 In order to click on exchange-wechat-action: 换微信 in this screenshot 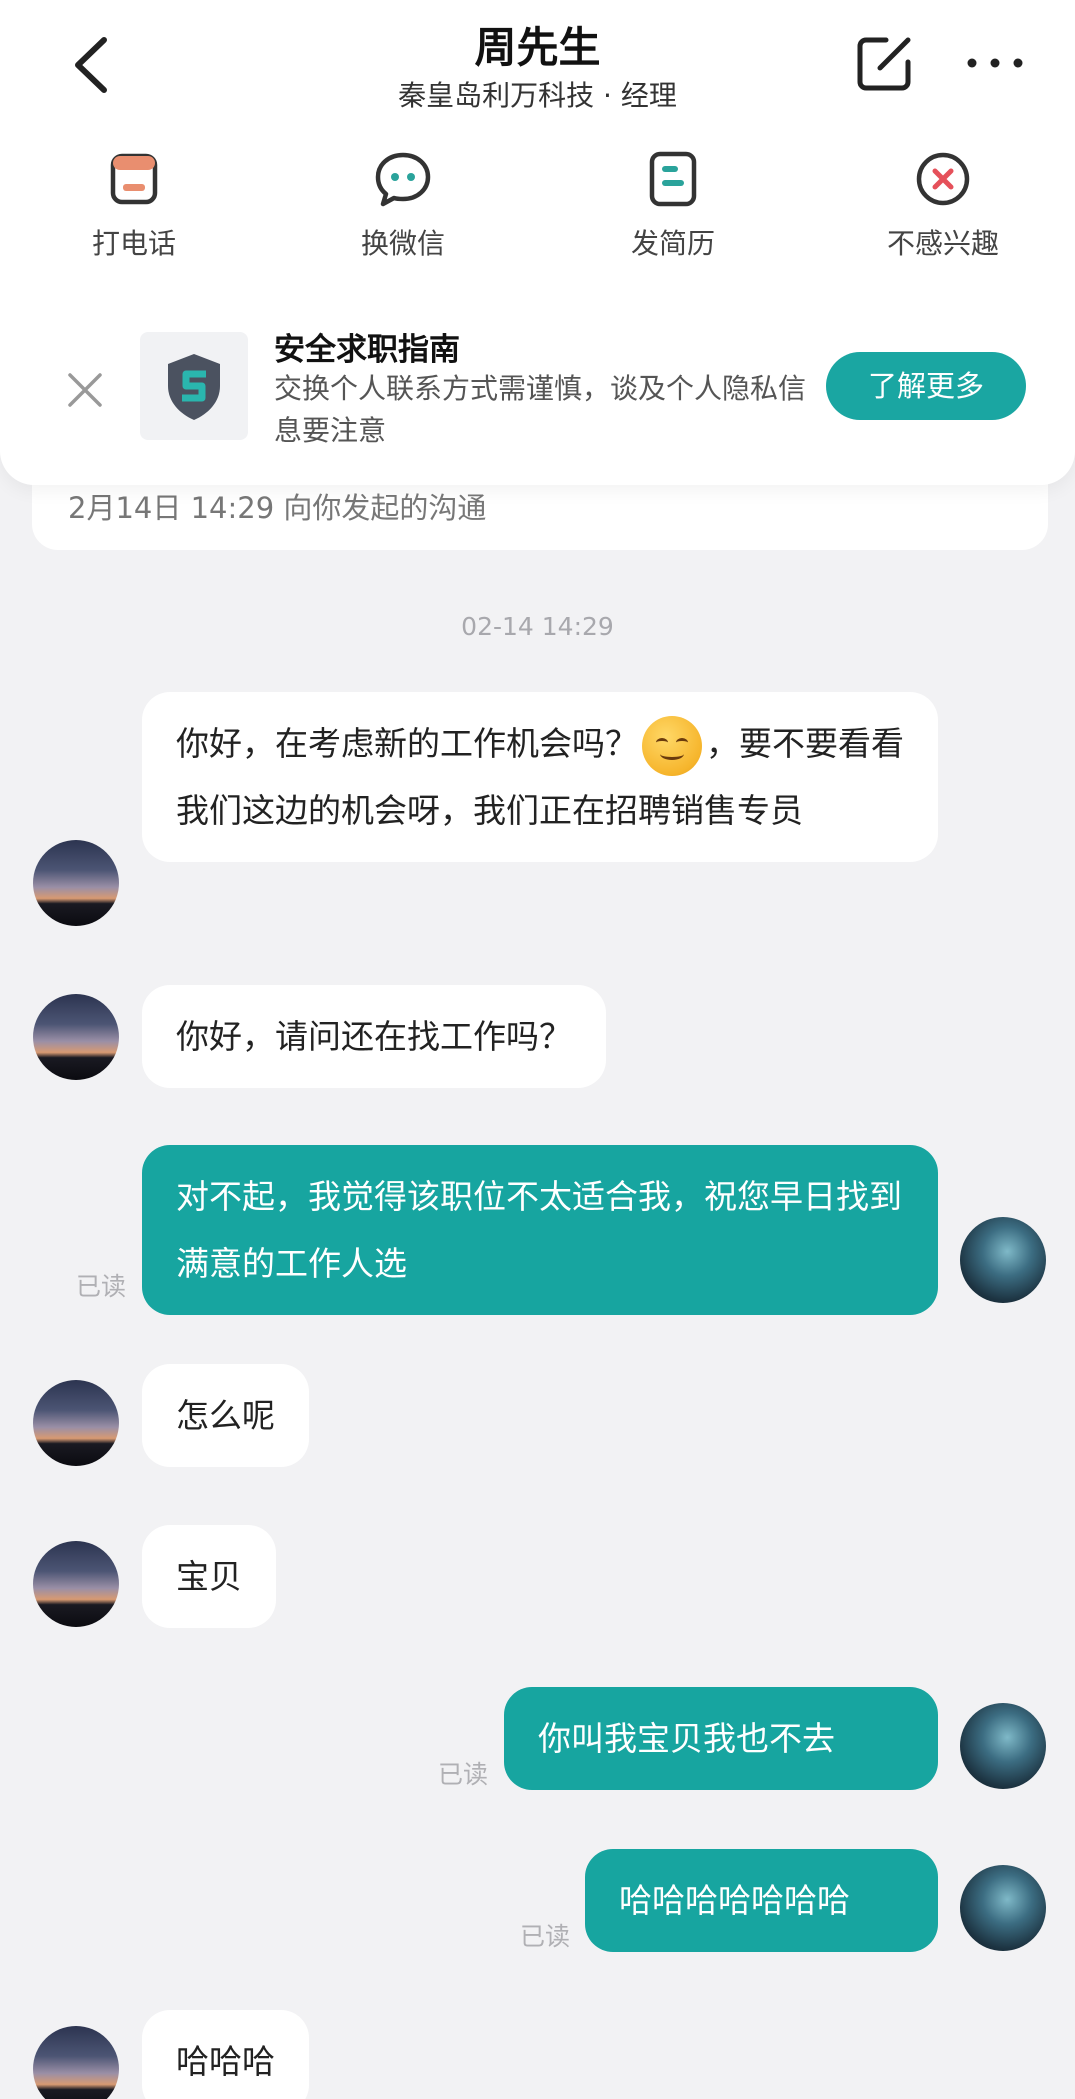, I will do `click(403, 205)`.